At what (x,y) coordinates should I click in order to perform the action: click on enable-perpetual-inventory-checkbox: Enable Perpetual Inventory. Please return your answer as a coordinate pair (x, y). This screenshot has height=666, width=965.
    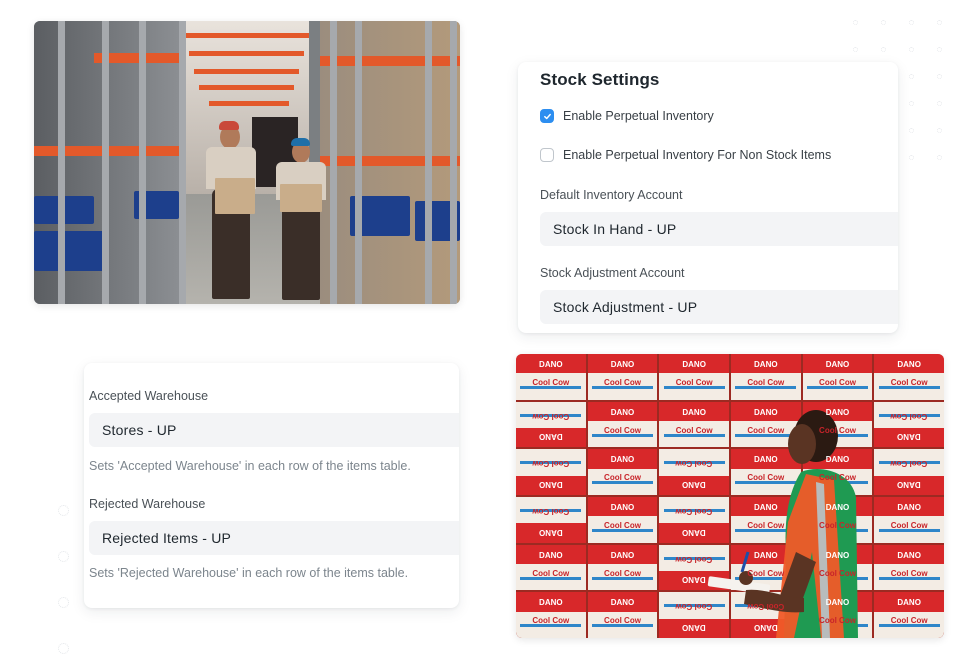
    Looking at the image, I should click on (627, 116).